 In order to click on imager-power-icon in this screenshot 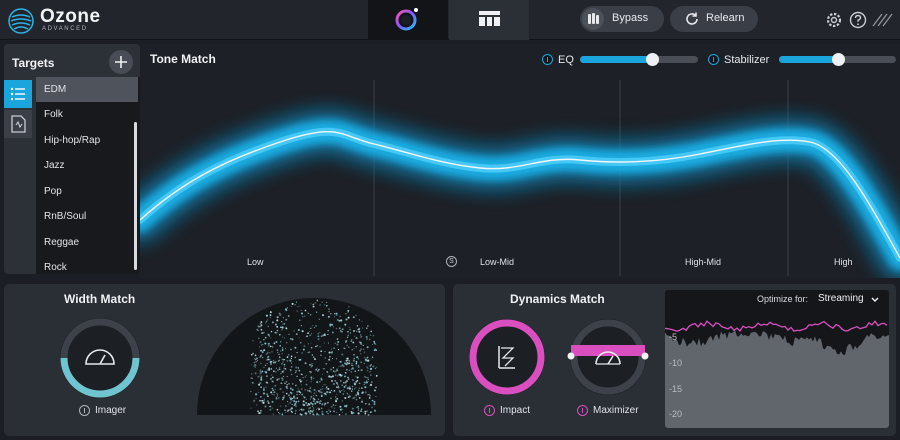, I will do `click(84, 410)`.